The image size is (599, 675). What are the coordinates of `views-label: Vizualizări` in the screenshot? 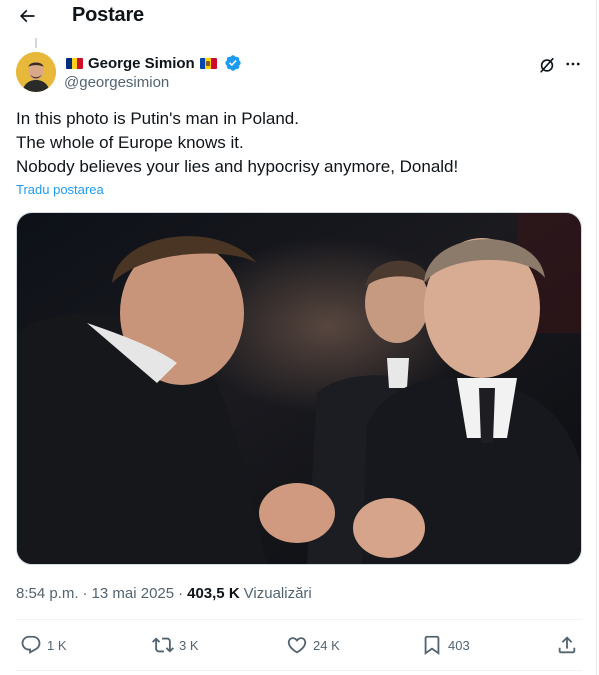 It's located at (277, 593).